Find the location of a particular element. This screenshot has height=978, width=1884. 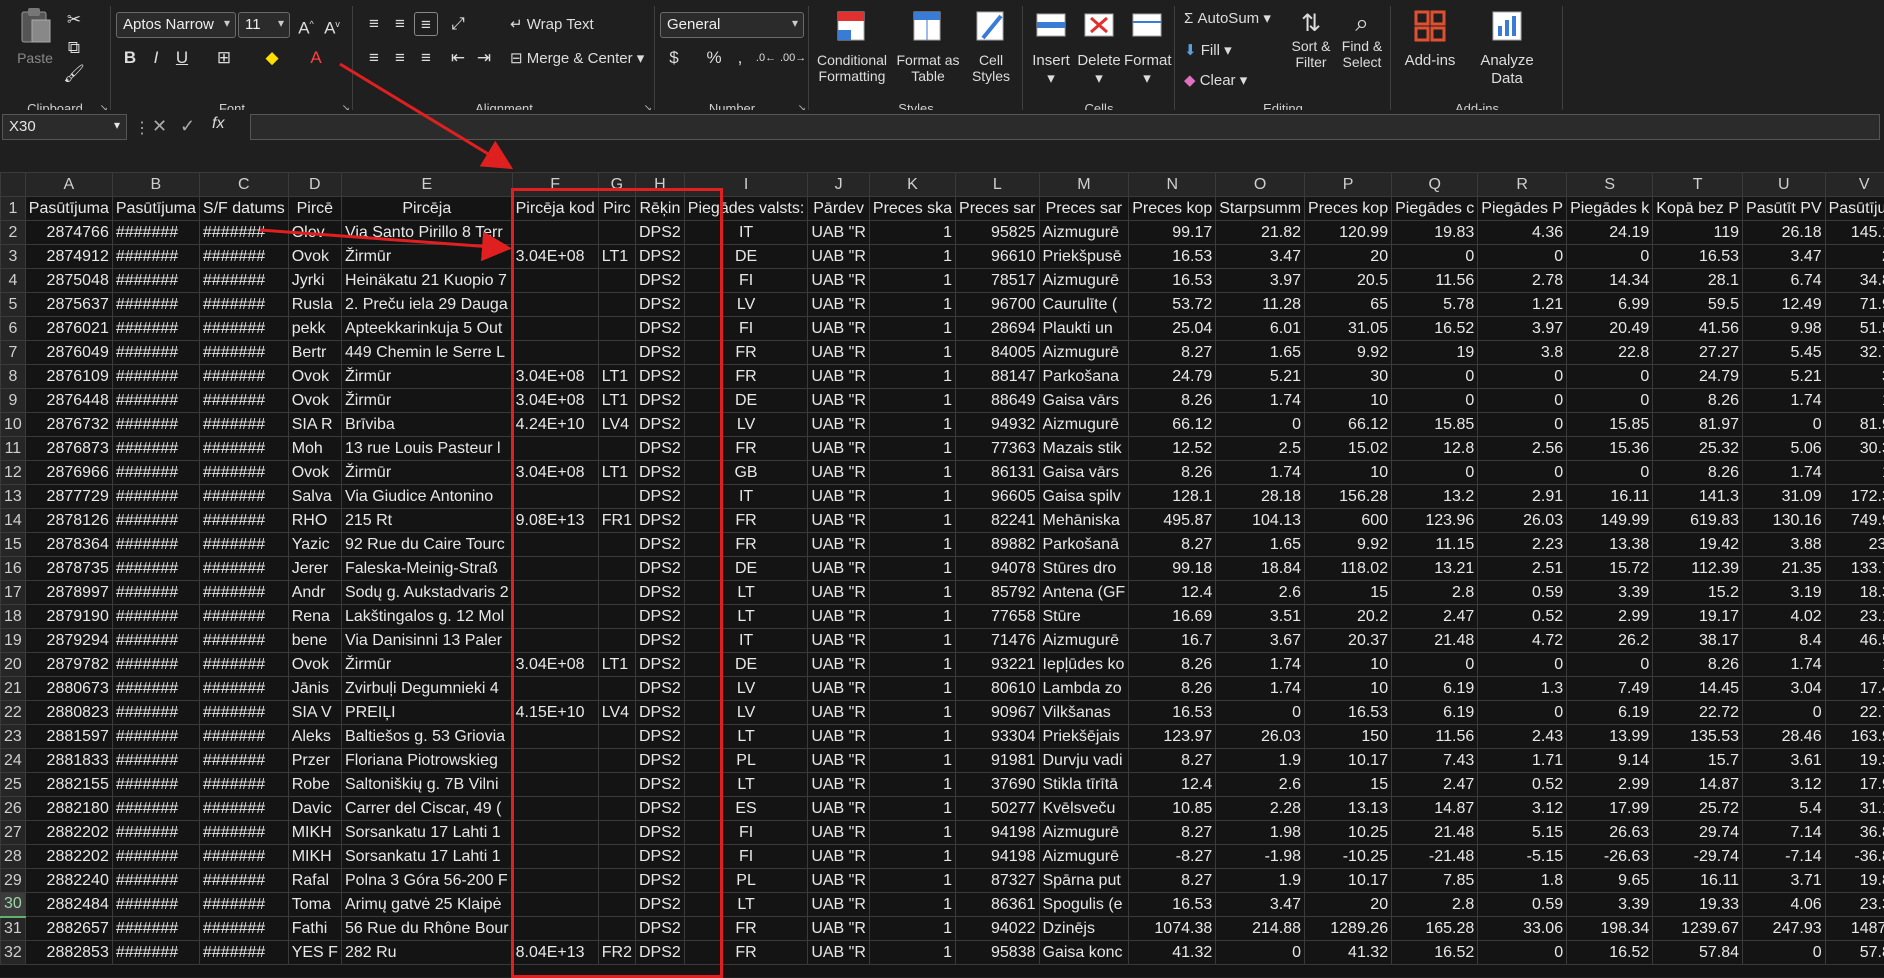

cell-q14: 123.96 is located at coordinates (1435, 521).